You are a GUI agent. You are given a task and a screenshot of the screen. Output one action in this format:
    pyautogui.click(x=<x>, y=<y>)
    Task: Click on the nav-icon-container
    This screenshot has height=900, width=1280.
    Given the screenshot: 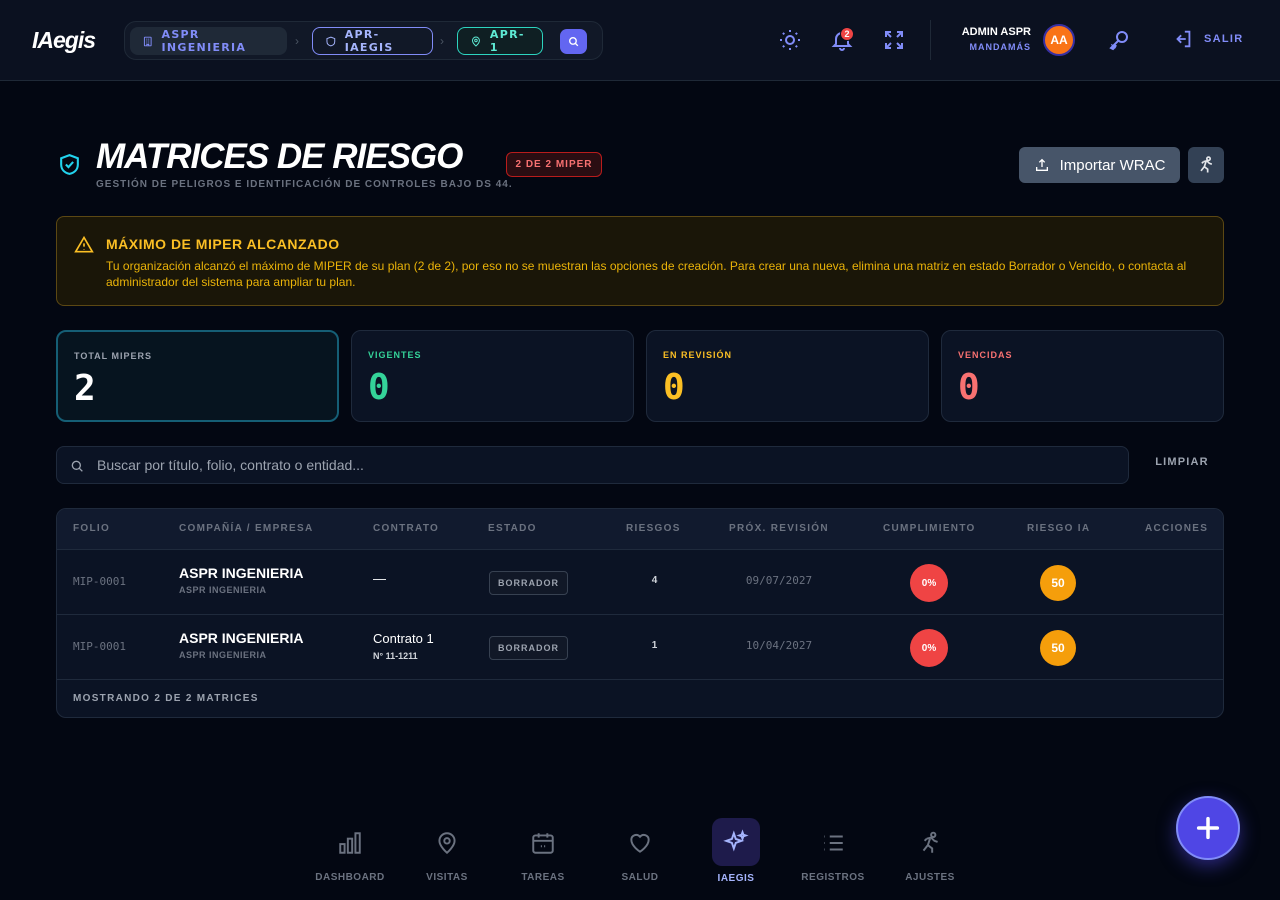 What is the action you would take?
    pyautogui.click(x=736, y=842)
    